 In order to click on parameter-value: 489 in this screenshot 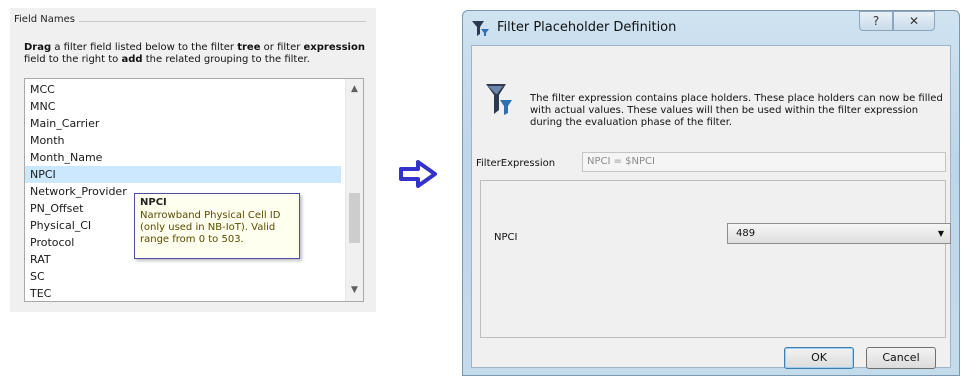, I will do `click(746, 233)`.